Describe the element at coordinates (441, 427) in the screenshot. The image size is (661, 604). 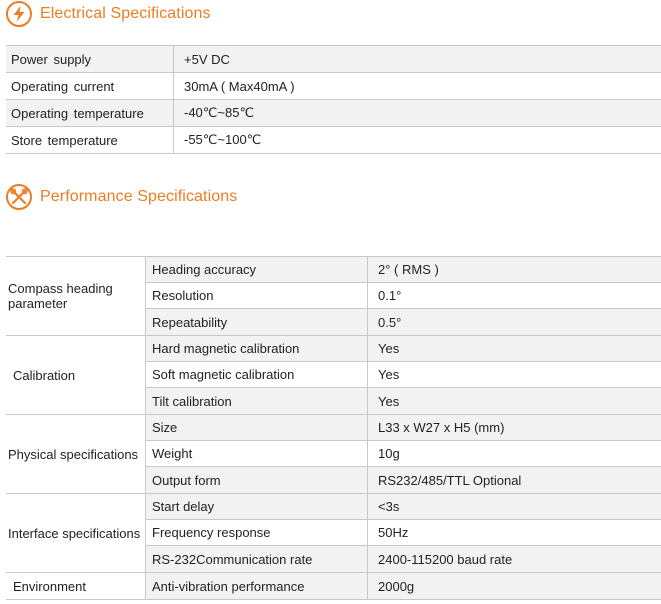
I see `spec-value: L33 x W27 x H5 (mm)` at that location.